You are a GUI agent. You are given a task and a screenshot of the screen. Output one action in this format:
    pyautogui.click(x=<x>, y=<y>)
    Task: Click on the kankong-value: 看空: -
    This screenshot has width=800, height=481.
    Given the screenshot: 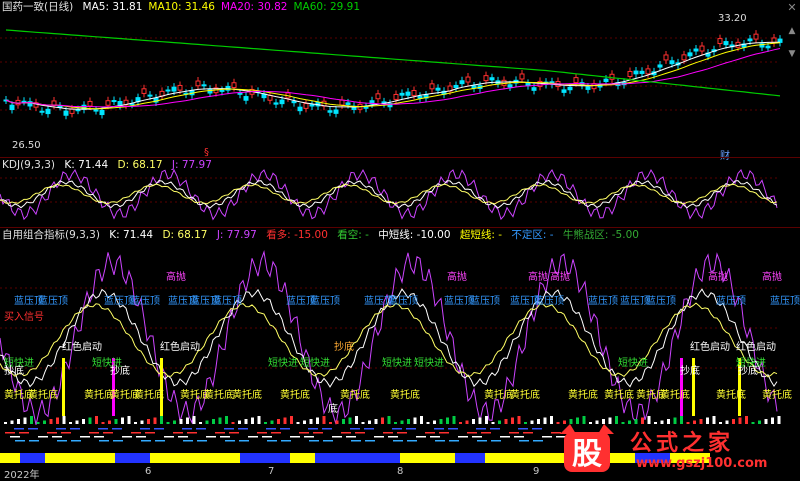 What is the action you would take?
    pyautogui.click(x=353, y=235)
    